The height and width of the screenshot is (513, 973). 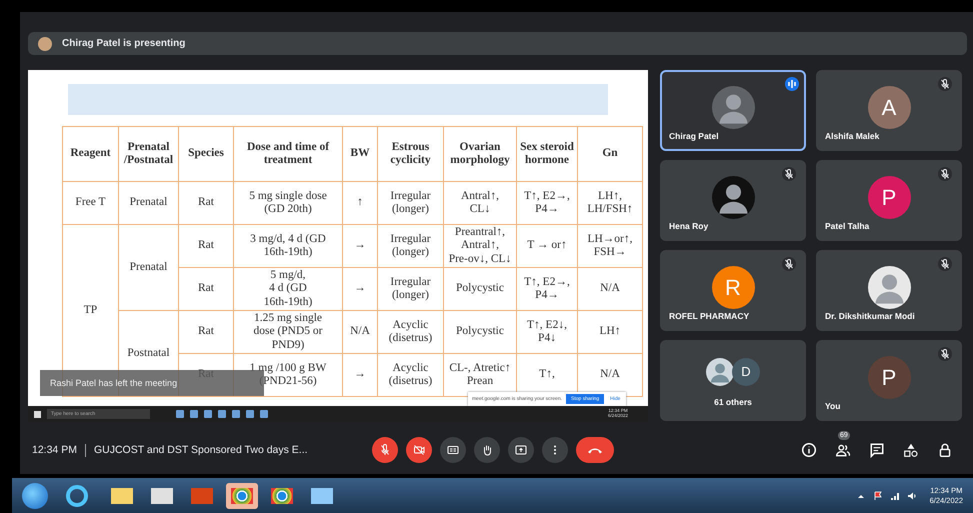 I want to click on avatar-icon, so click(x=45, y=43).